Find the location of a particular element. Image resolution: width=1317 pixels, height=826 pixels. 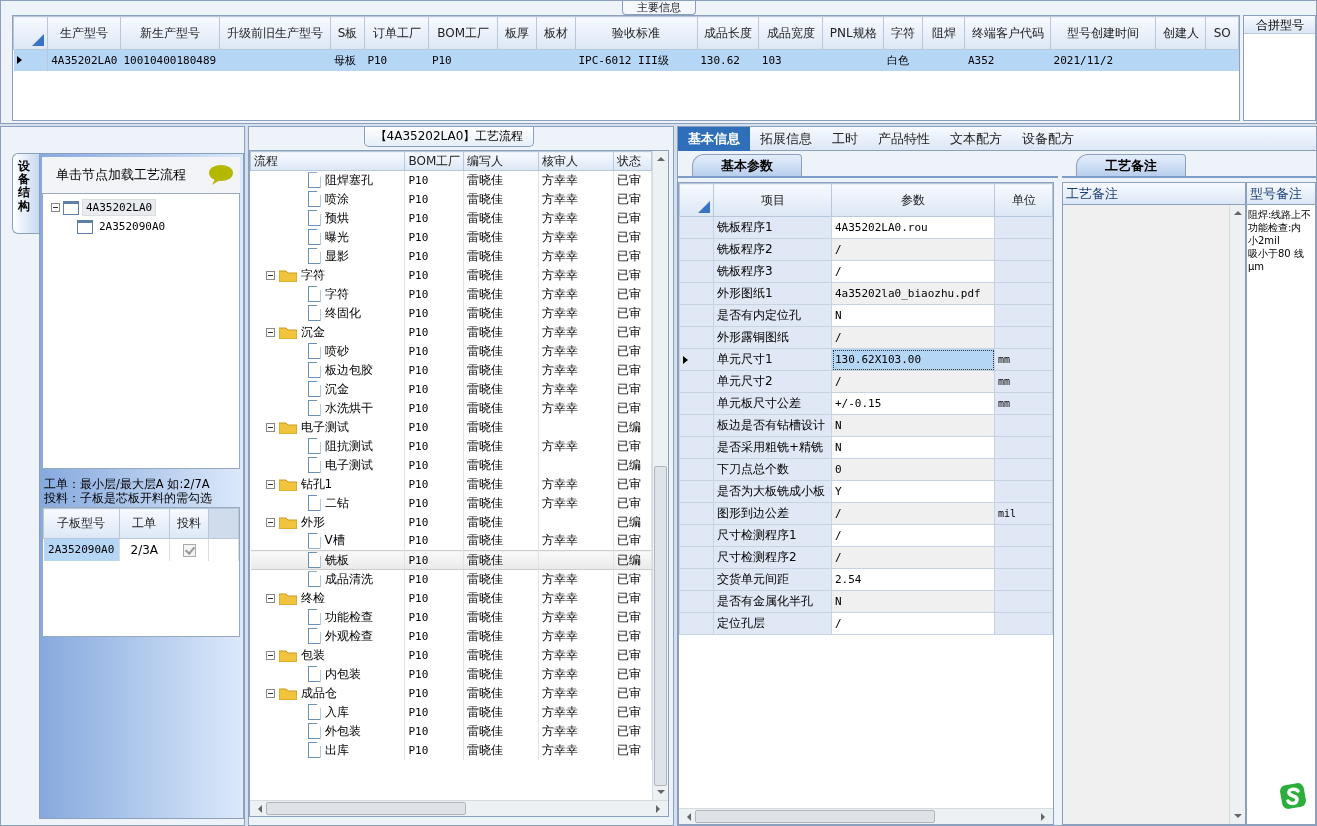

tree-node: 二钻 is located at coordinates (336, 503).